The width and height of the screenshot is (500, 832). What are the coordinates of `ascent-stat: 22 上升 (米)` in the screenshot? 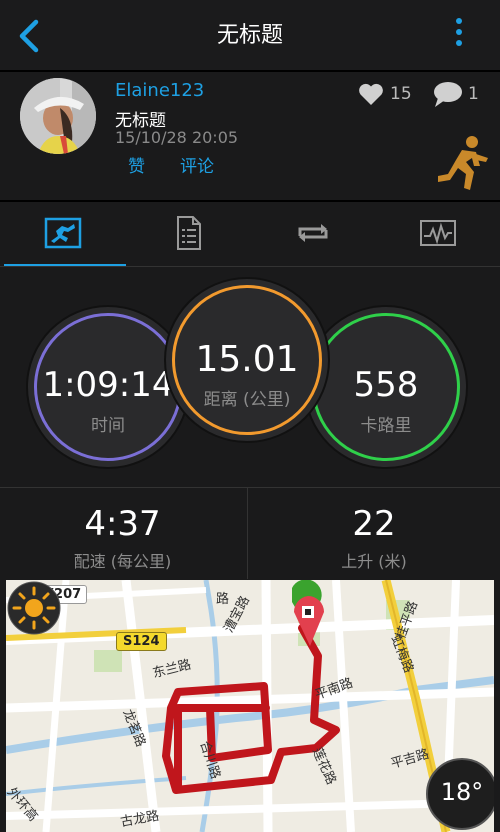 It's located at (374, 534).